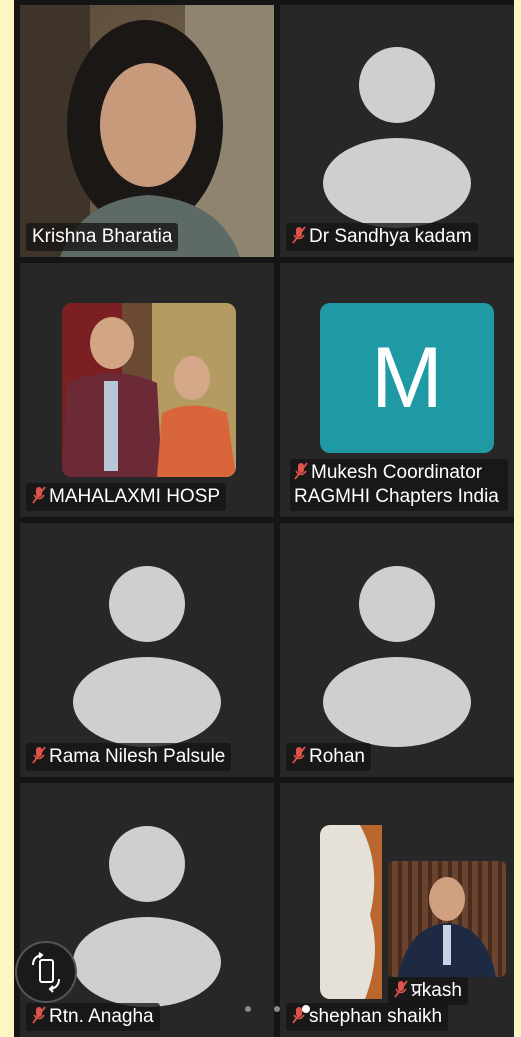 The image size is (521, 1037). I want to click on participant-tile-rama: Rama Nilesh Palsule, so click(147, 650).